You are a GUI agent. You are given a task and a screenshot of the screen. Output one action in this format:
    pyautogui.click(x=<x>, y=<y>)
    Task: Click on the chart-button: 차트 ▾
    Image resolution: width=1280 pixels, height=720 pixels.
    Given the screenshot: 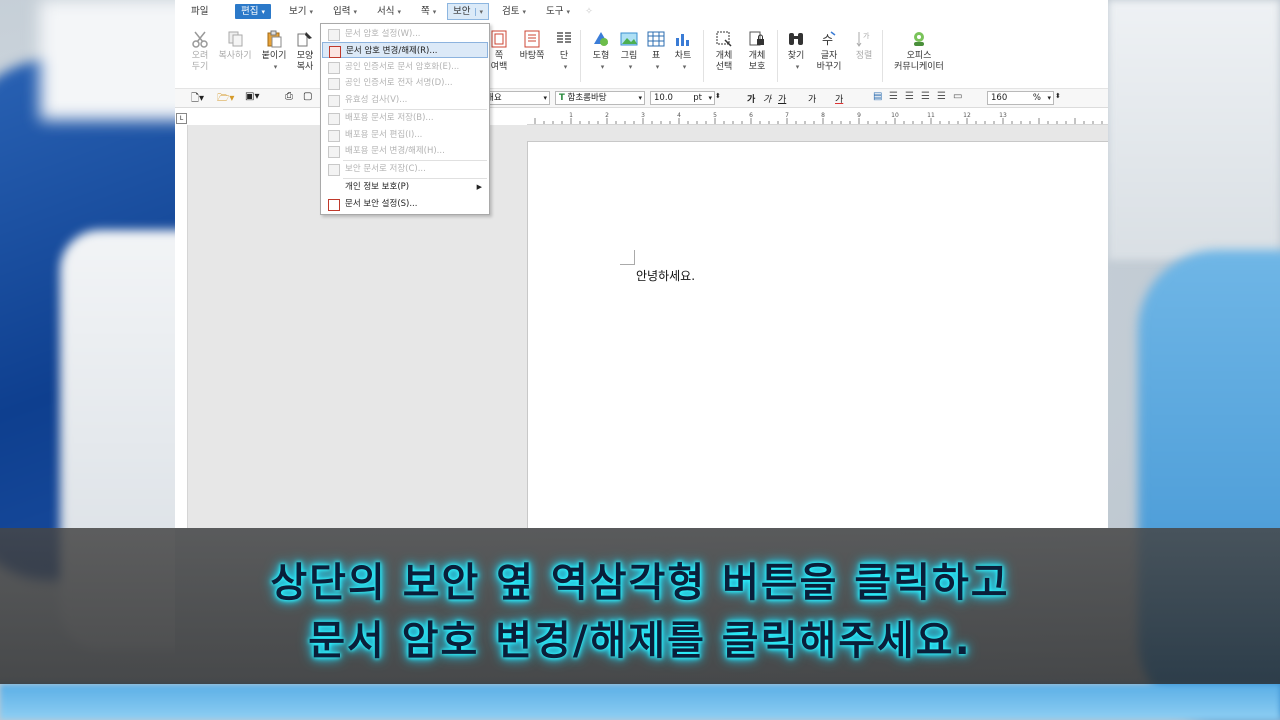 What is the action you would take?
    pyautogui.click(x=683, y=51)
    